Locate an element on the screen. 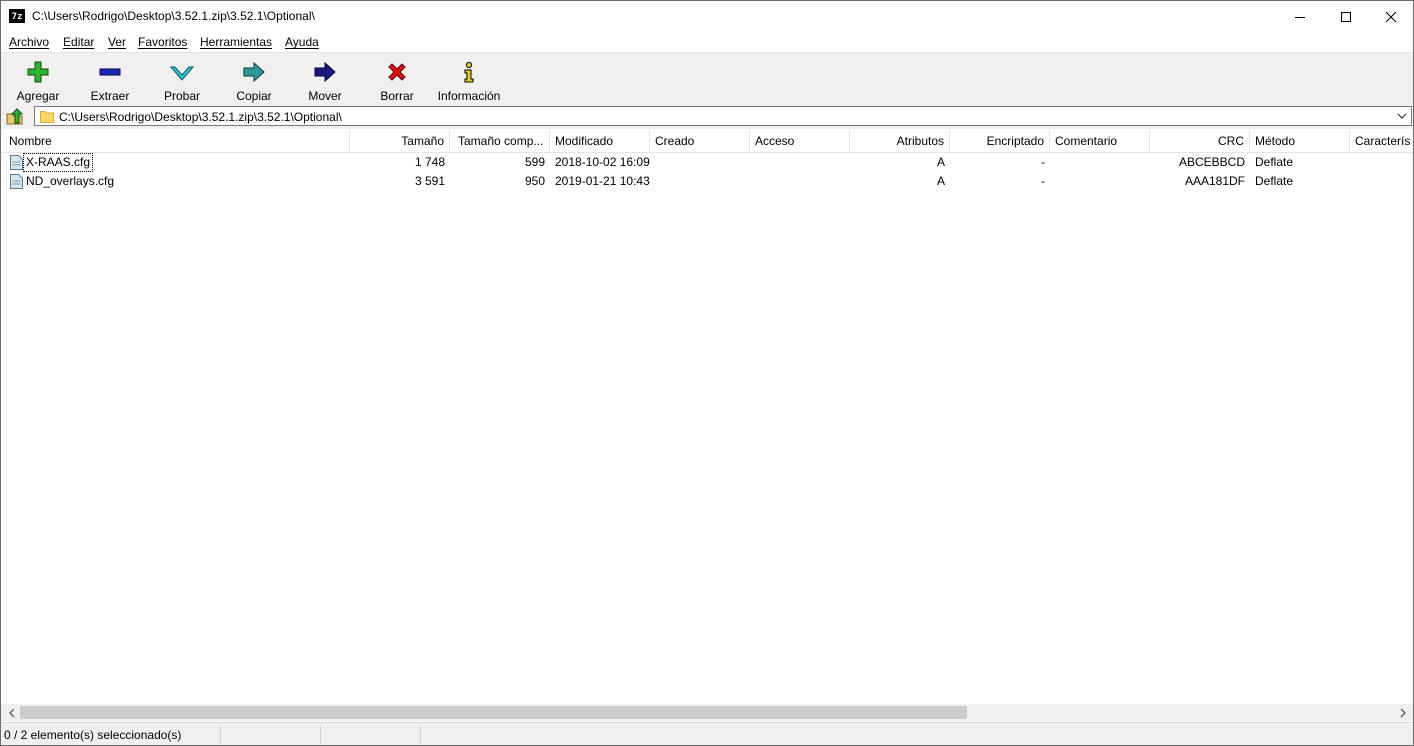 This screenshot has width=1414, height=746. file-name: ND_overlays.cfg is located at coordinates (70, 181).